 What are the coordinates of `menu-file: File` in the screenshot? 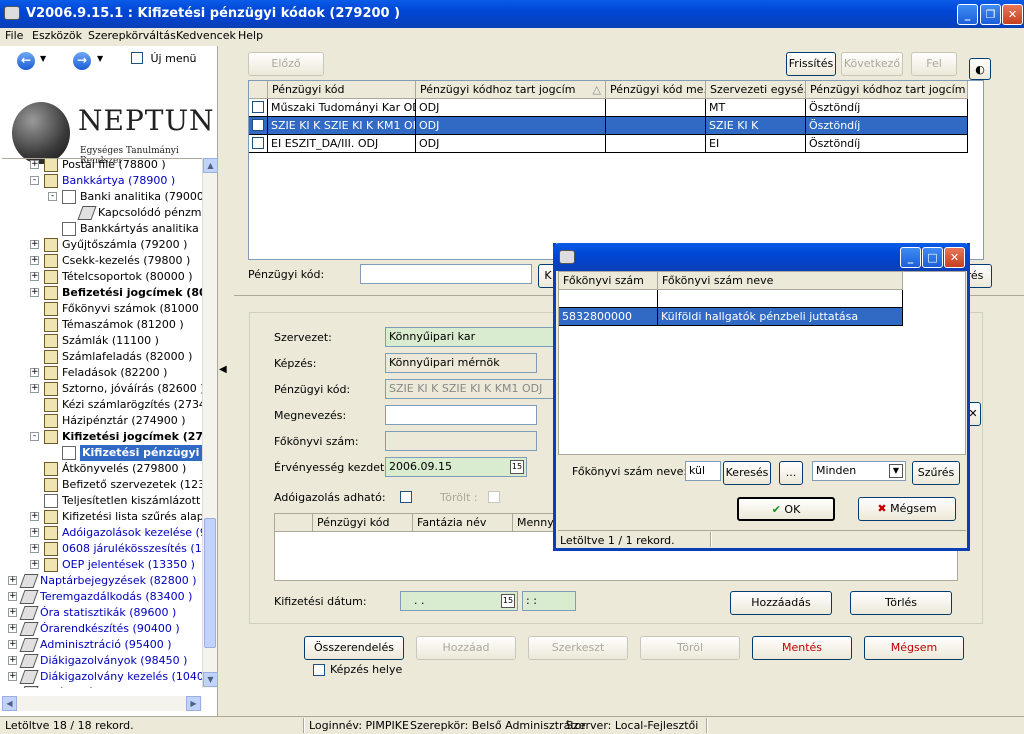 It's located at (14, 35).